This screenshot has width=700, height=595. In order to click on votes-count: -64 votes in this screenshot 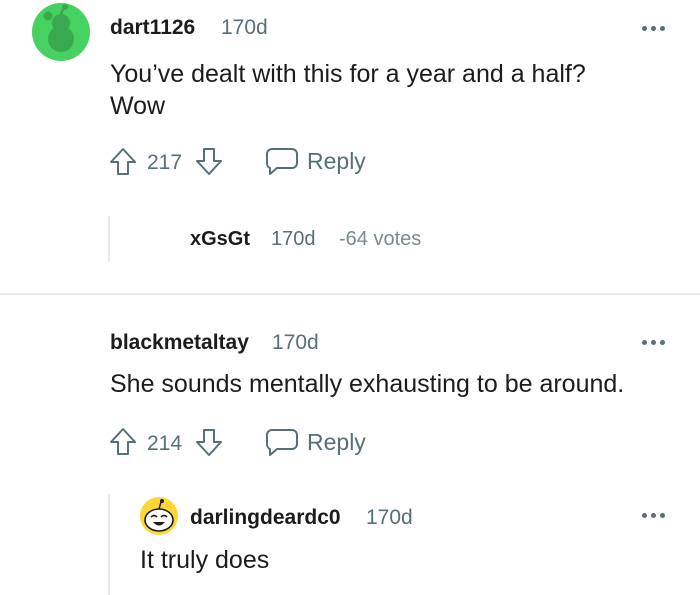, I will do `click(380, 239)`.